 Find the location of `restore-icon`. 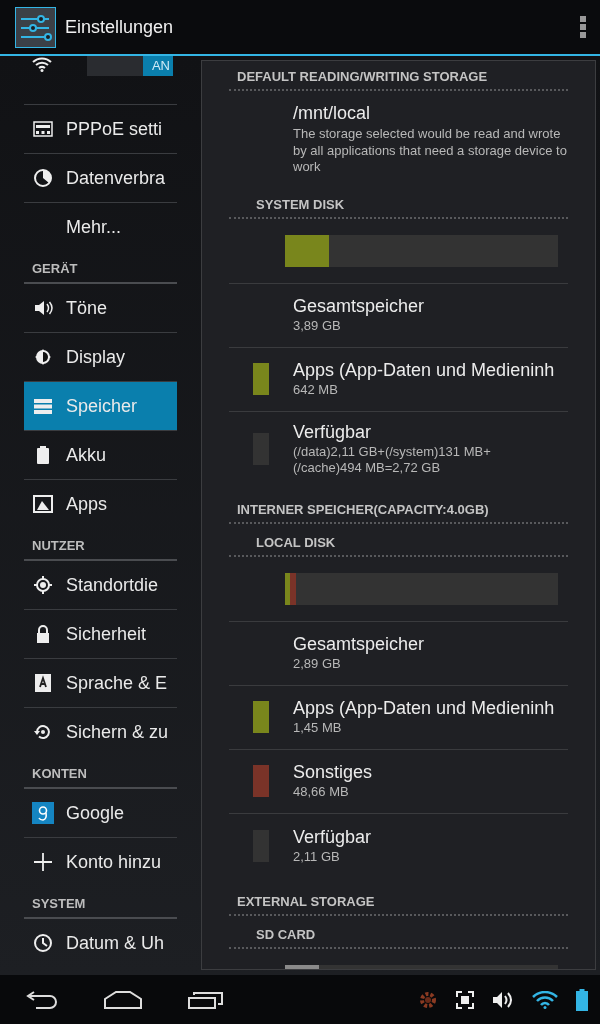

restore-icon is located at coordinates (43, 732).